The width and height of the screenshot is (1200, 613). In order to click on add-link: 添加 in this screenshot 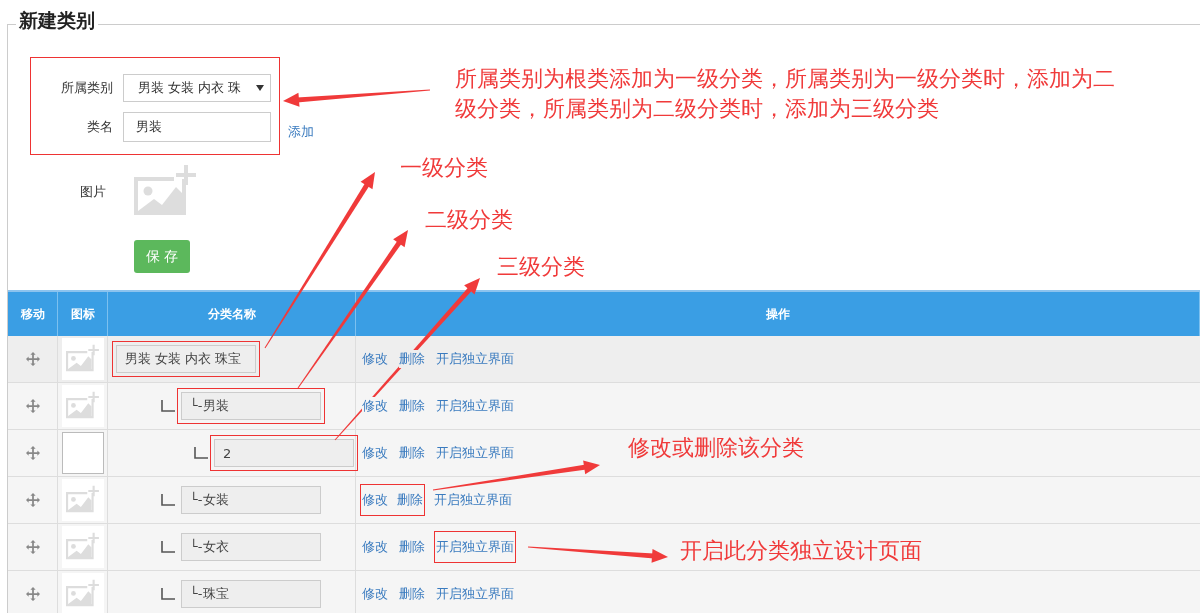, I will do `click(301, 132)`.